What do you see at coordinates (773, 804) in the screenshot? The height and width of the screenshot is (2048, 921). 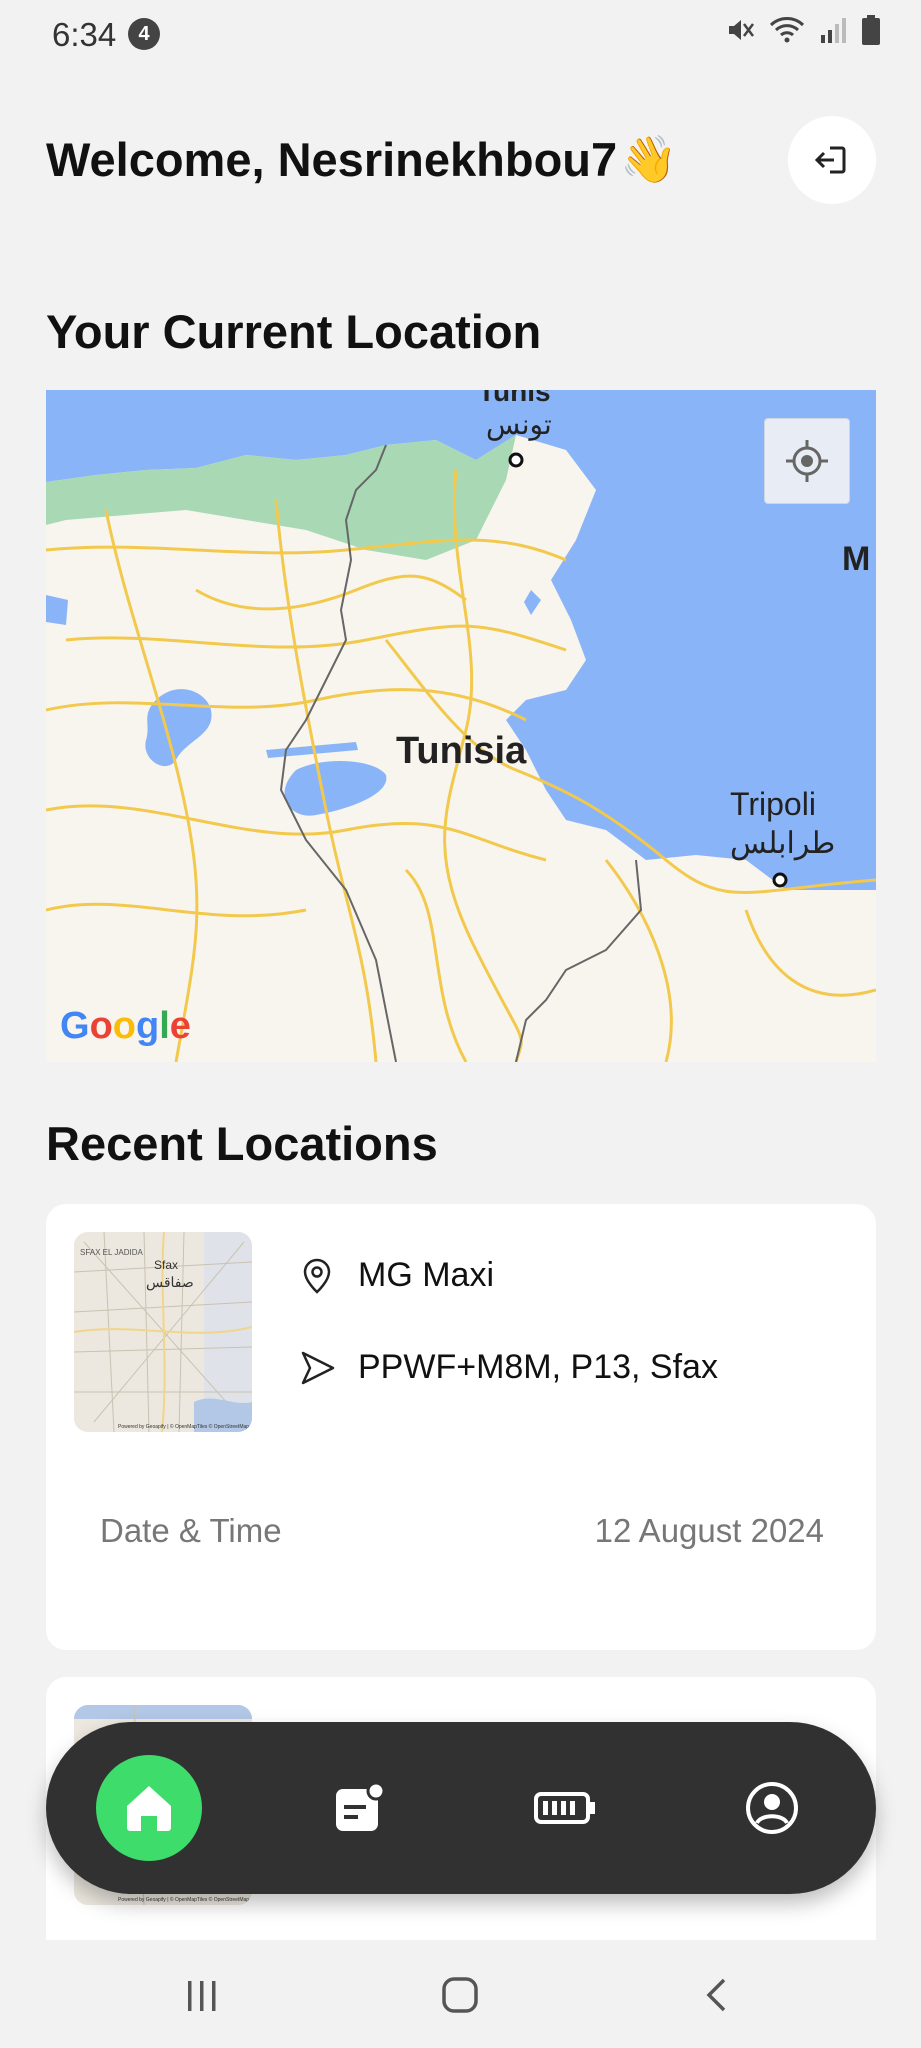 I see `map-label-tripoli: Tripoli` at bounding box center [773, 804].